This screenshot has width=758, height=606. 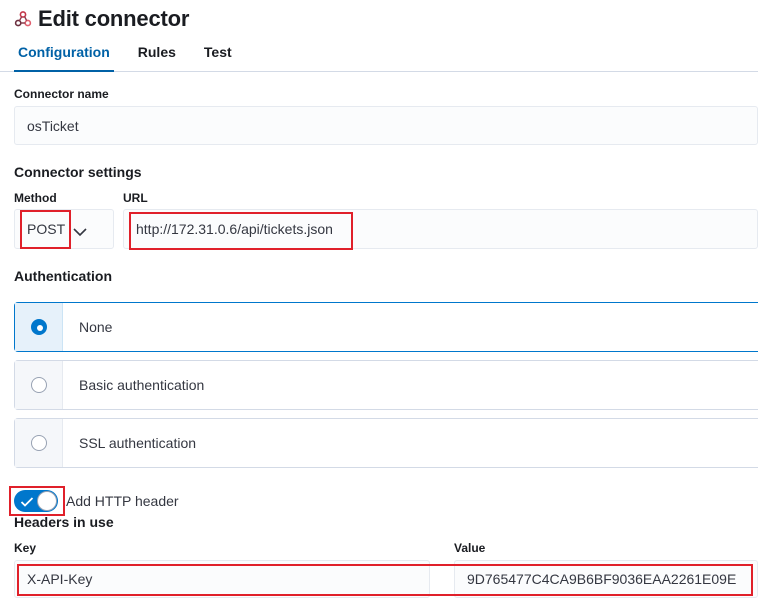 What do you see at coordinates (25, 548) in the screenshot?
I see `key-label: Key` at bounding box center [25, 548].